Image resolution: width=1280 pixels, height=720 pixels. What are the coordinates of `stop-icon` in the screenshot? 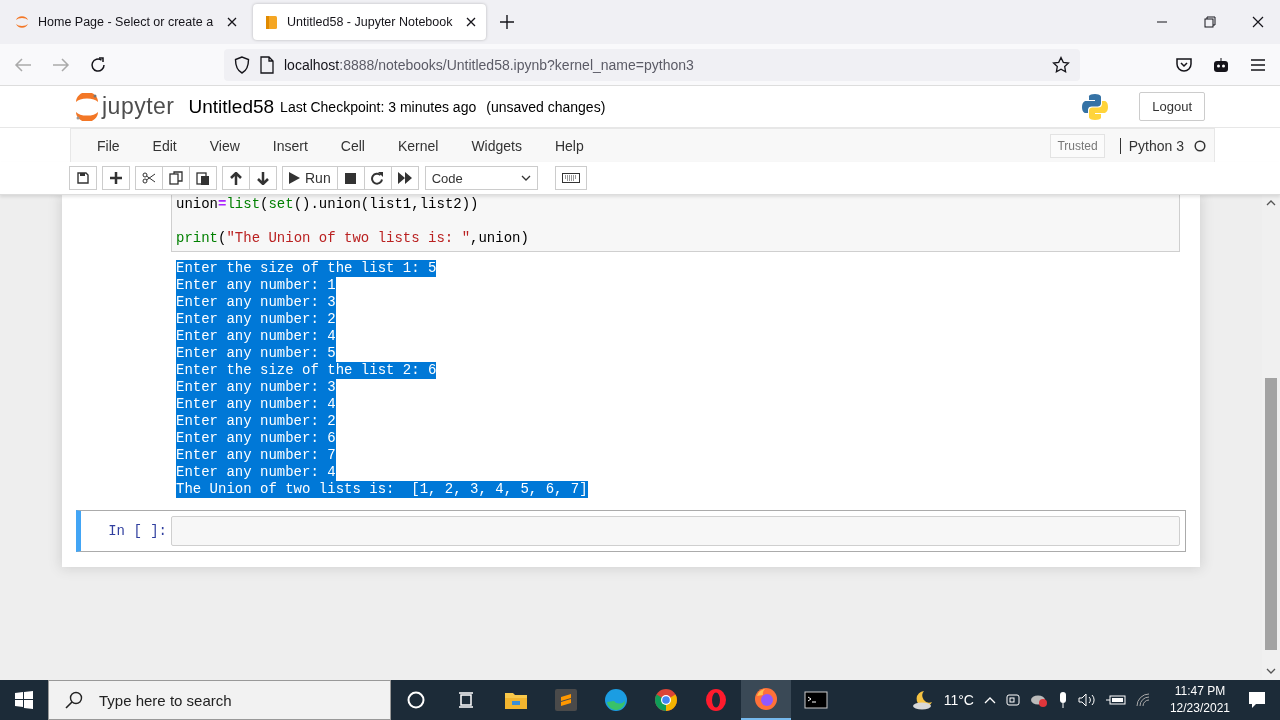 It's located at (351, 178).